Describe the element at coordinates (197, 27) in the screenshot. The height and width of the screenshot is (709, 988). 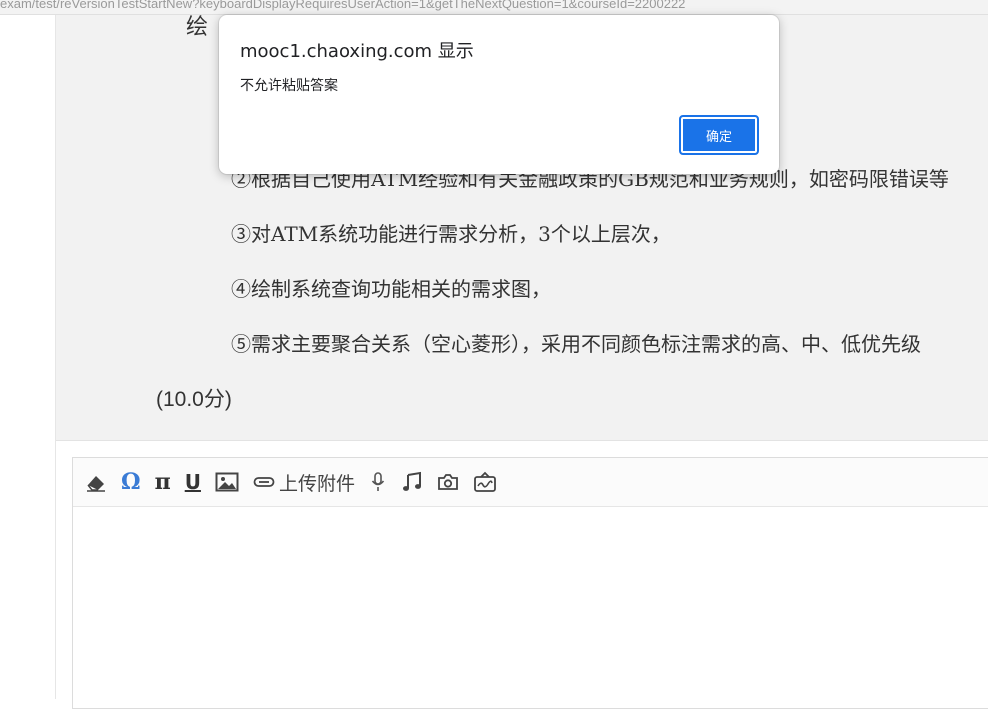
I see `question-top-fragment: 绘` at that location.